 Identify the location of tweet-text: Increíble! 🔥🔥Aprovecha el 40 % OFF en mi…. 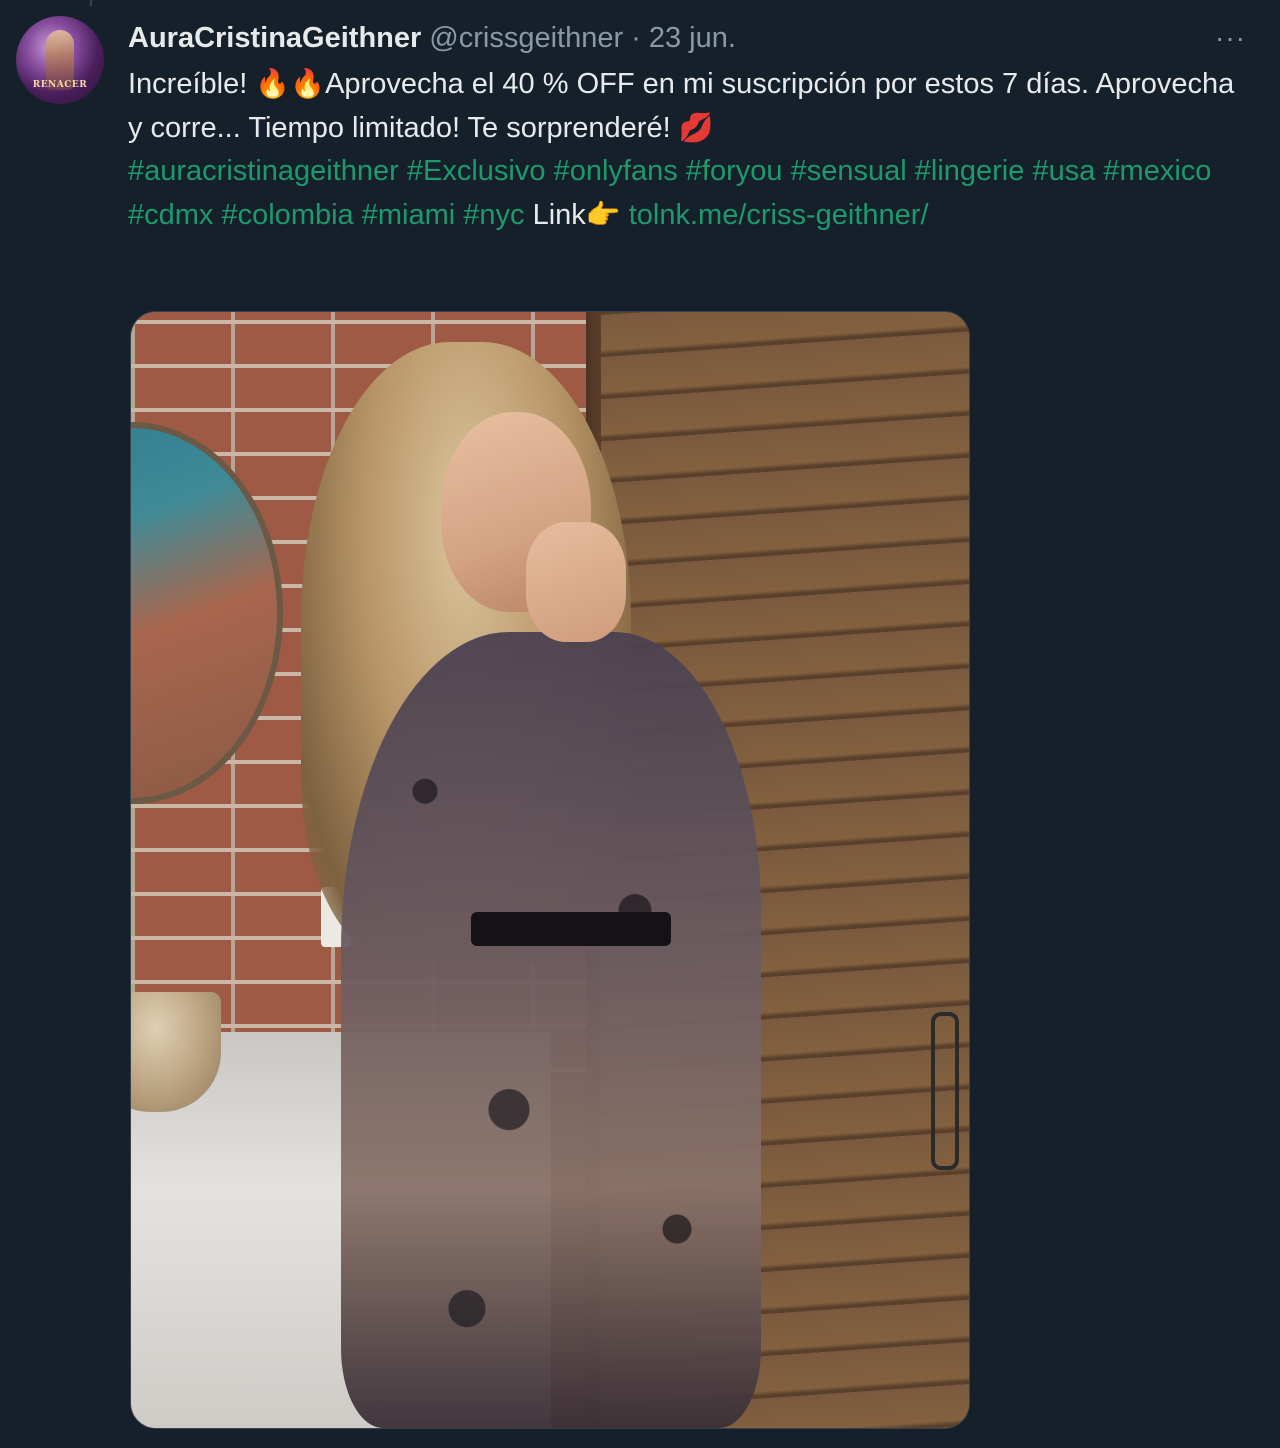
(688, 150).